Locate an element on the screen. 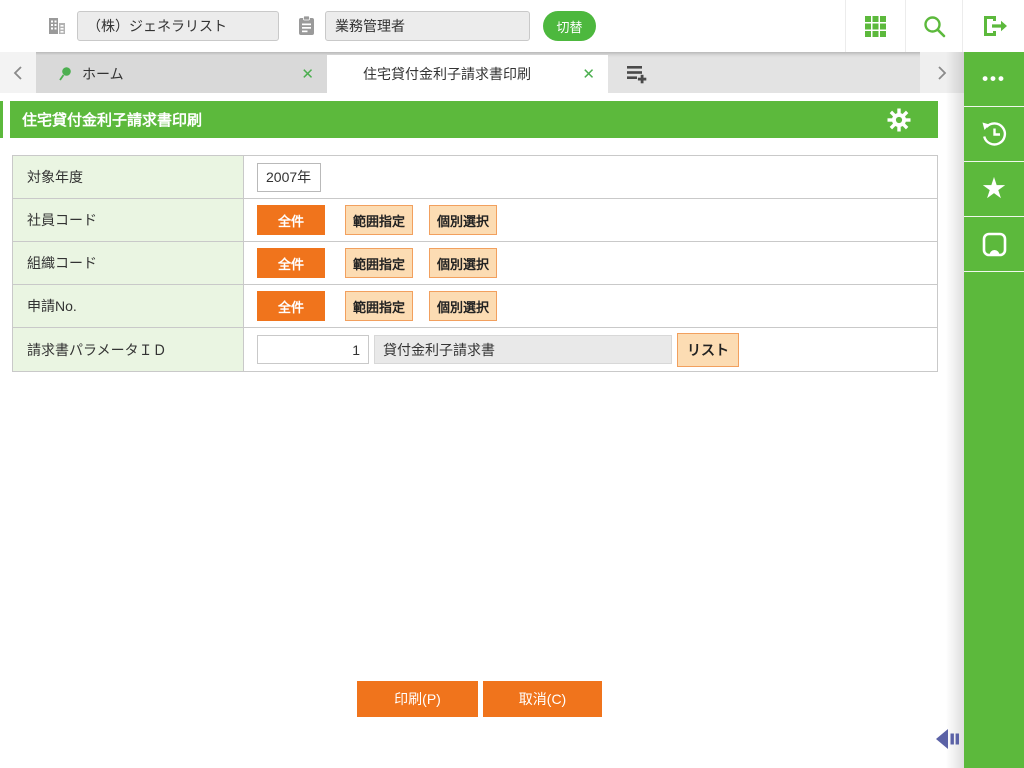 This screenshot has width=1024, height=768. title-bar-edge-sliver is located at coordinates (1, 119).